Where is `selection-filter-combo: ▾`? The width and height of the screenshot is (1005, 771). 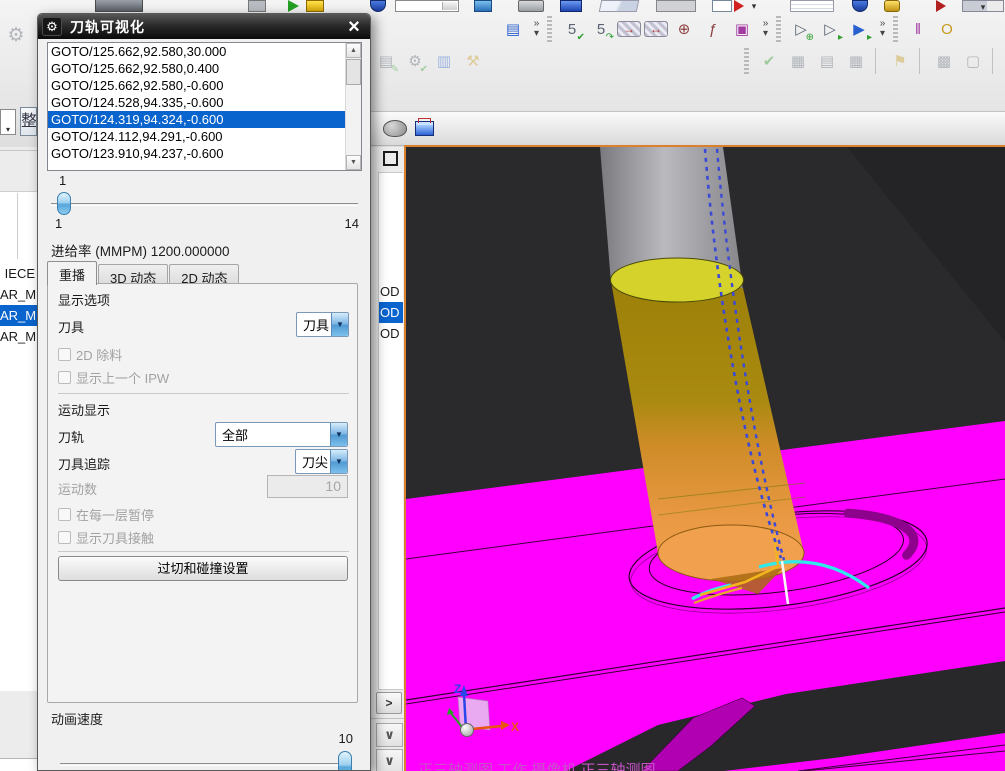 selection-filter-combo: ▾ is located at coordinates (8, 122).